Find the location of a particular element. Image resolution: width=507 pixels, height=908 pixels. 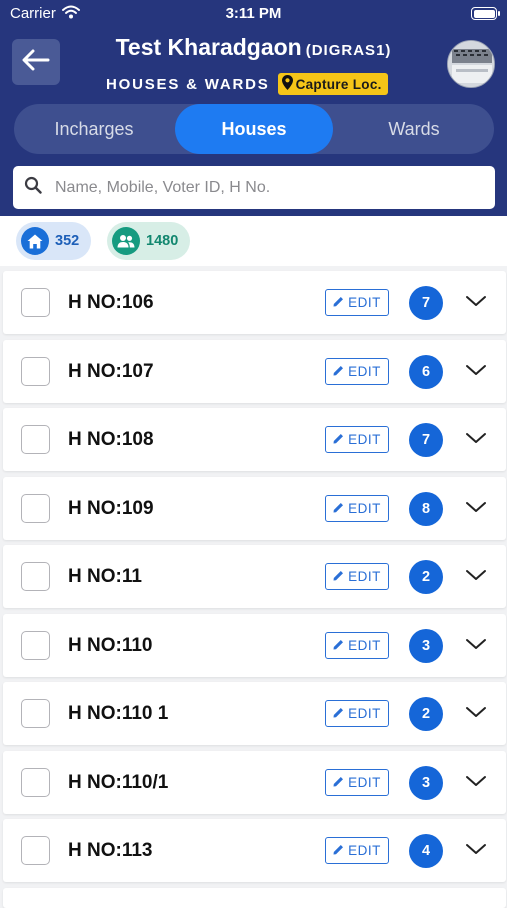

house-number: H NO:108 is located at coordinates (111, 439).